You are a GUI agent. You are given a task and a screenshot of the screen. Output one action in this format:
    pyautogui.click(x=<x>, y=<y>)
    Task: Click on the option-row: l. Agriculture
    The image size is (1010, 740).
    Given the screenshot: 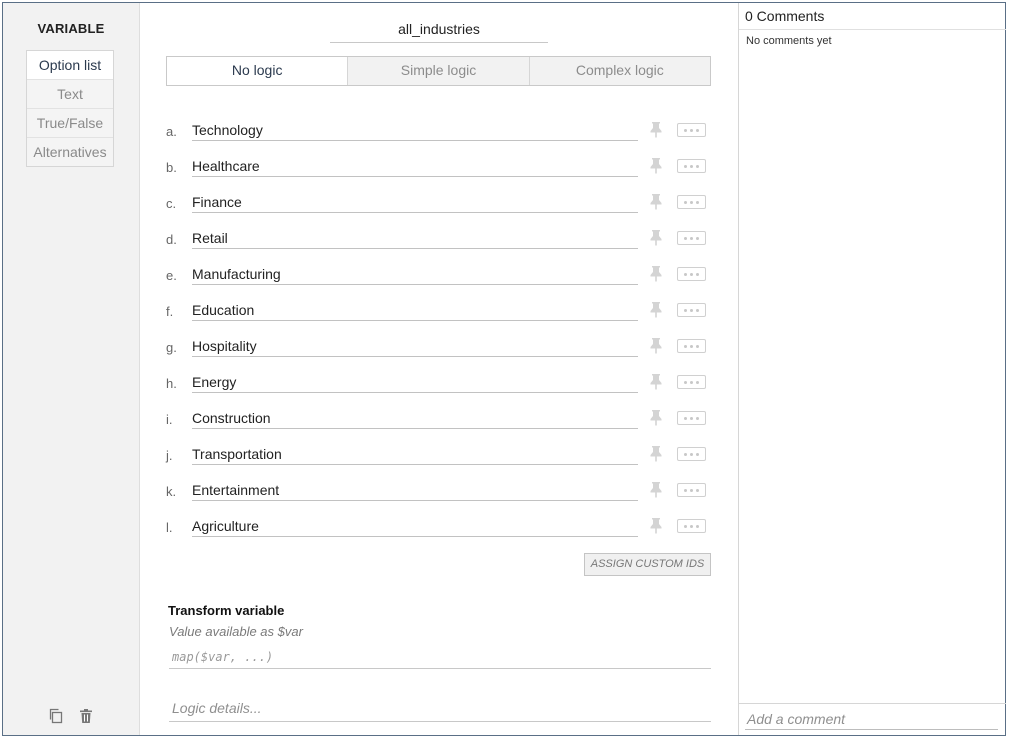 What is the action you would take?
    pyautogui.click(x=438, y=525)
    